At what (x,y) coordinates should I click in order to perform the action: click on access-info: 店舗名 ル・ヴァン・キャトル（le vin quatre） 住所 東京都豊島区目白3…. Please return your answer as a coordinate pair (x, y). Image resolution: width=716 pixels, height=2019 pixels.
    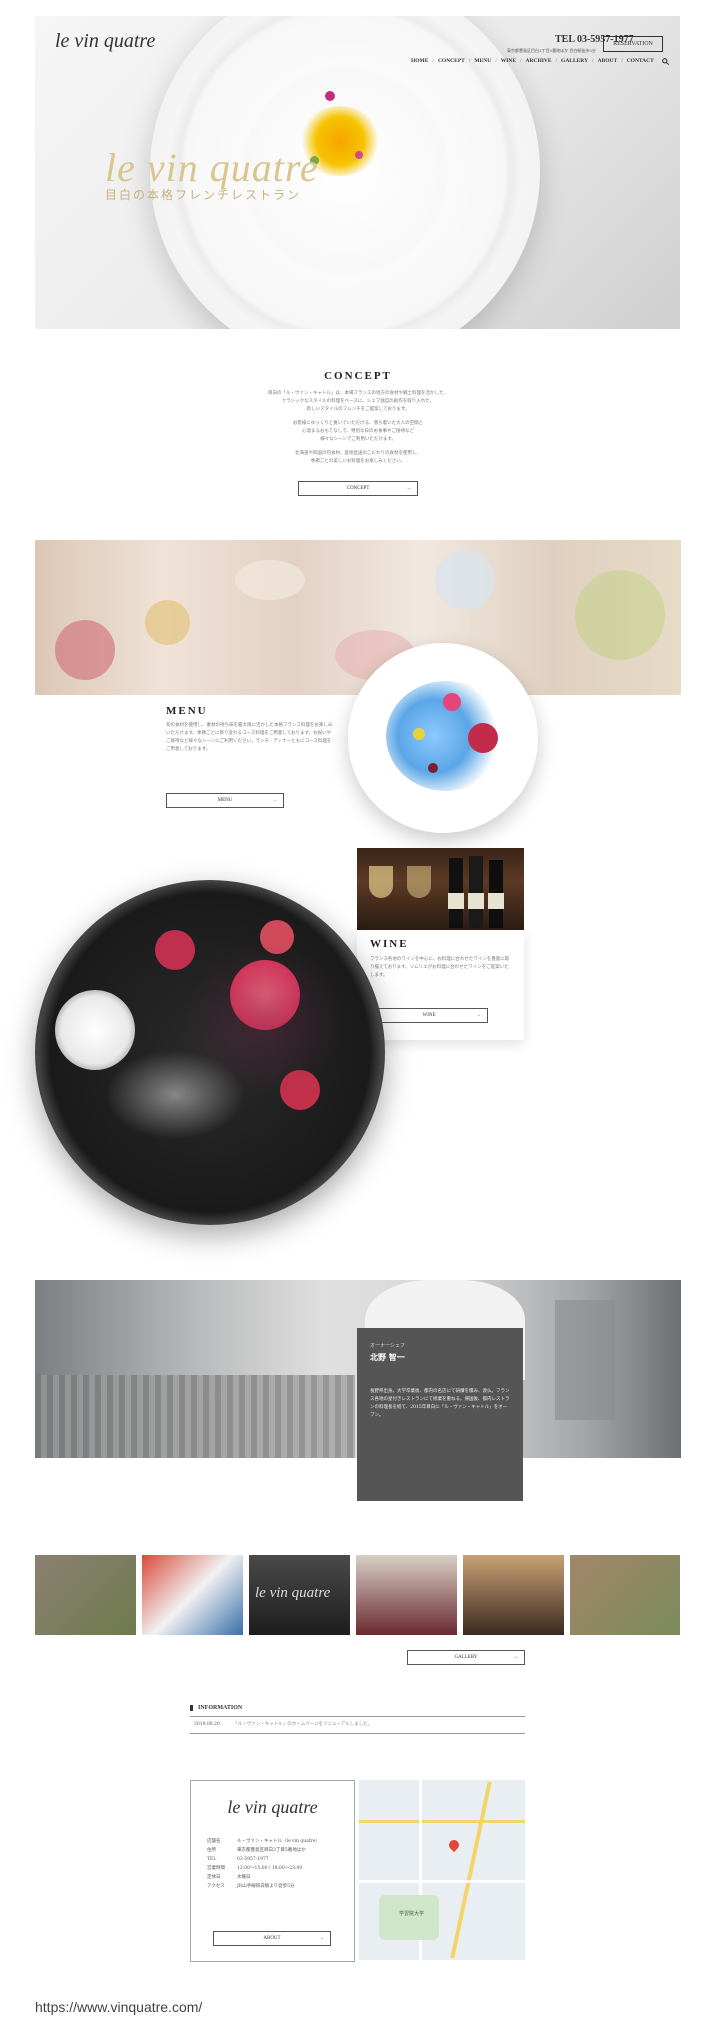
    Looking at the image, I should click on (263, 1864).